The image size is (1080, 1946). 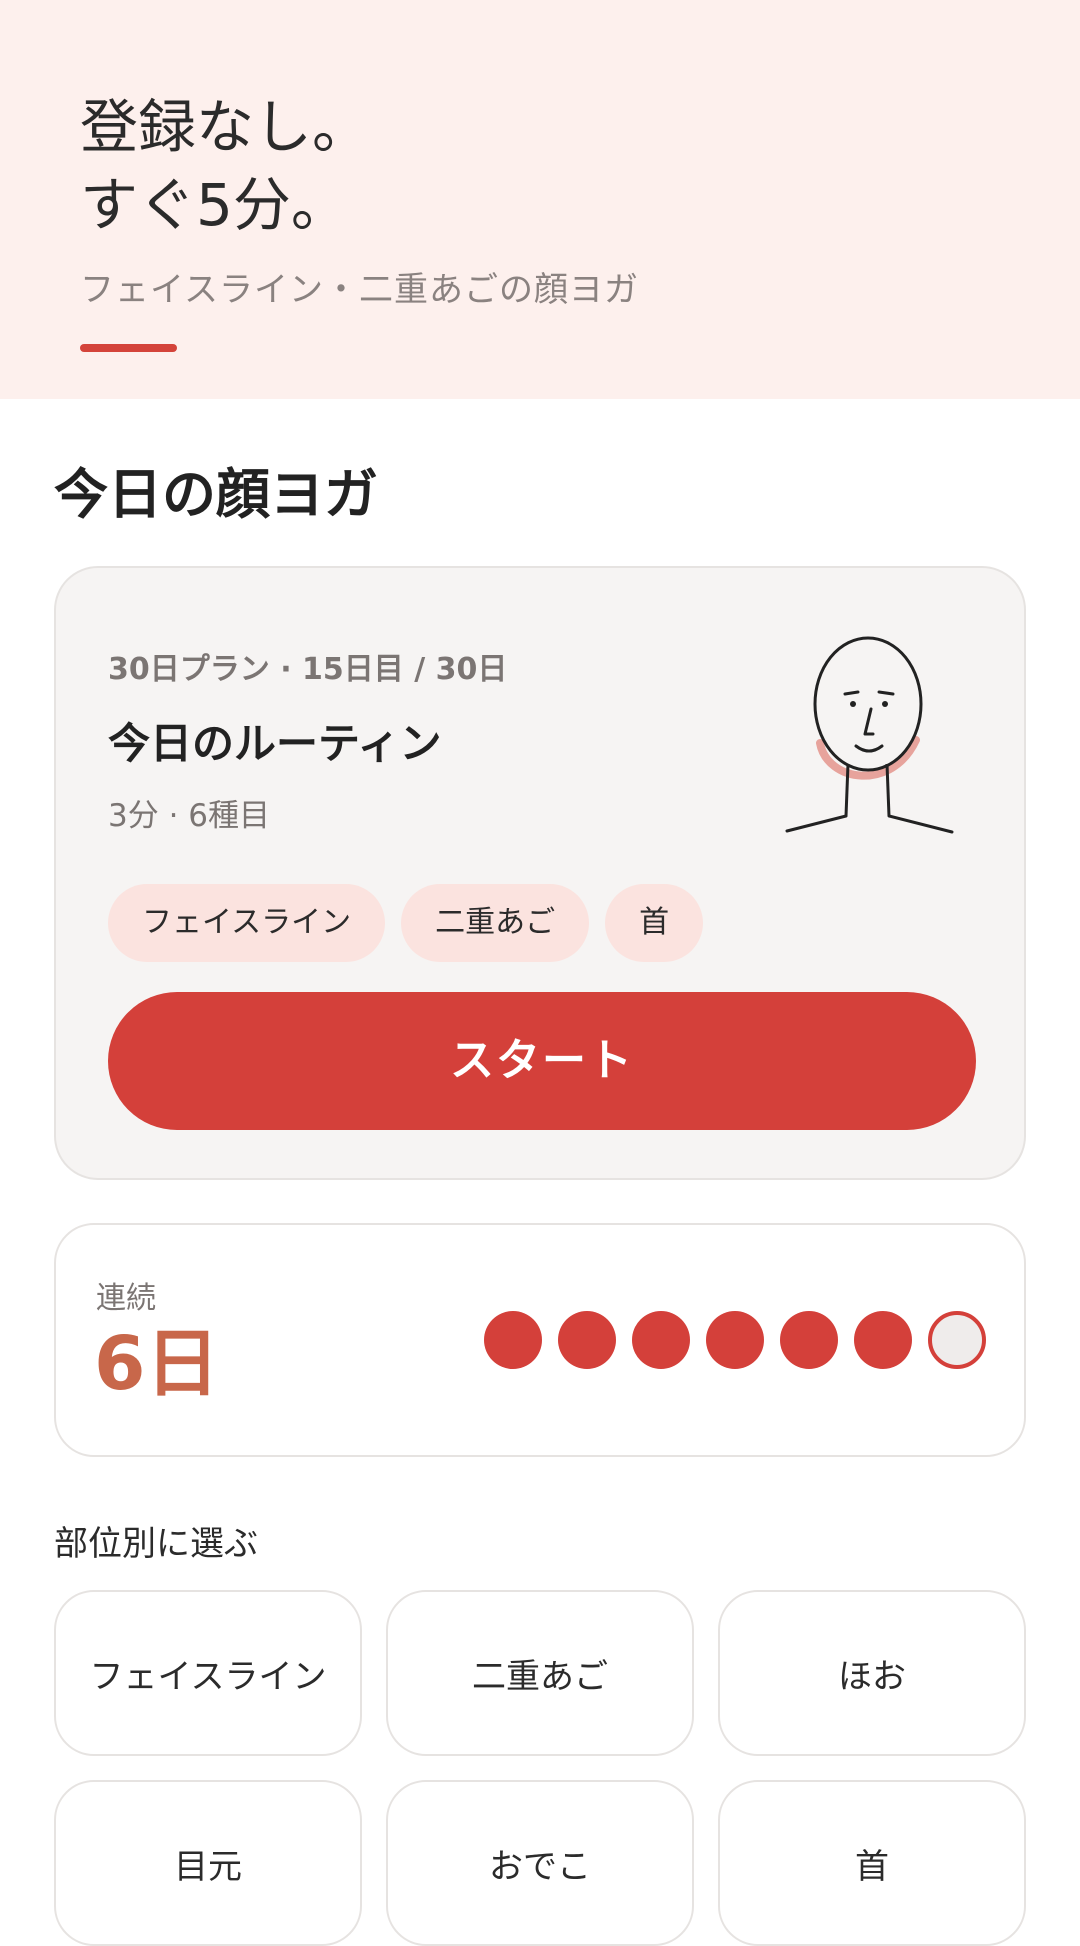 What do you see at coordinates (214, 205) in the screenshot?
I see `hero-title-line2: すぐ5分。` at bounding box center [214, 205].